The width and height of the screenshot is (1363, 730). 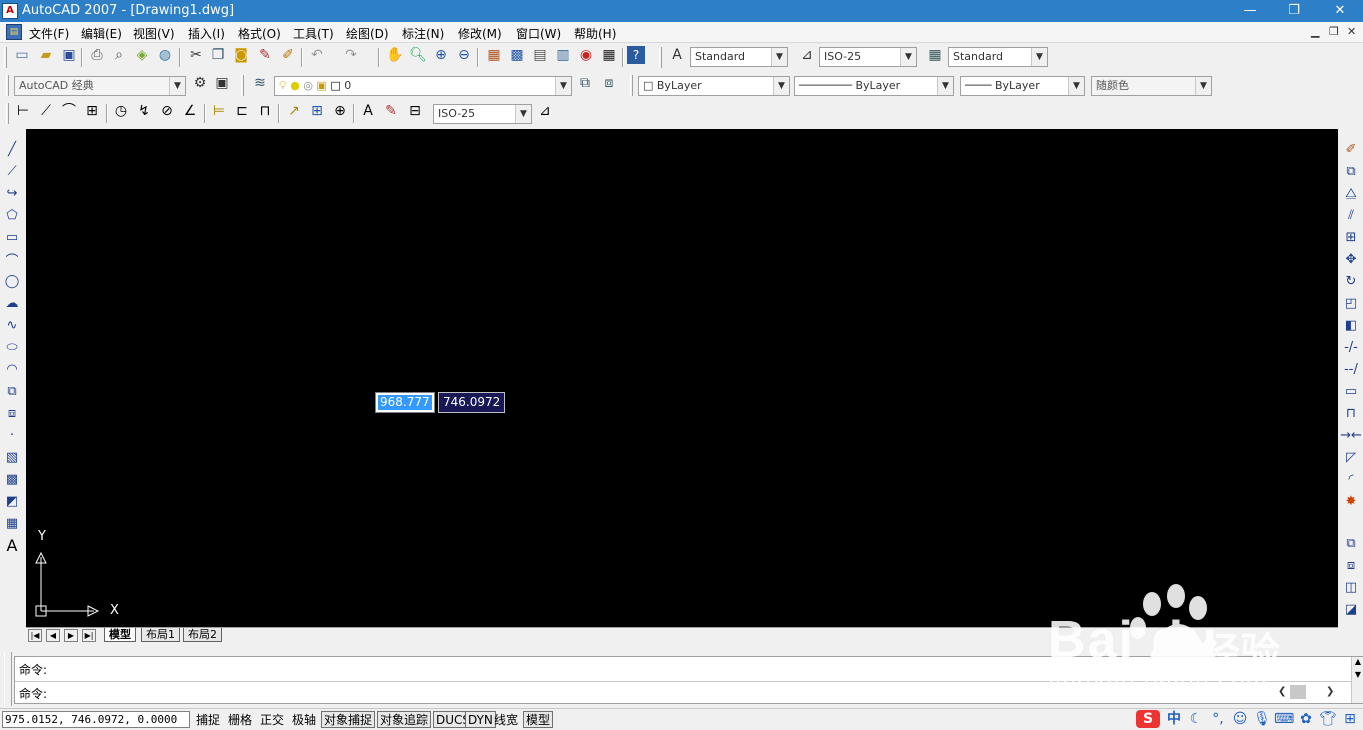 What do you see at coordinates (1351, 31) in the screenshot?
I see `doc-close-button: ✕` at bounding box center [1351, 31].